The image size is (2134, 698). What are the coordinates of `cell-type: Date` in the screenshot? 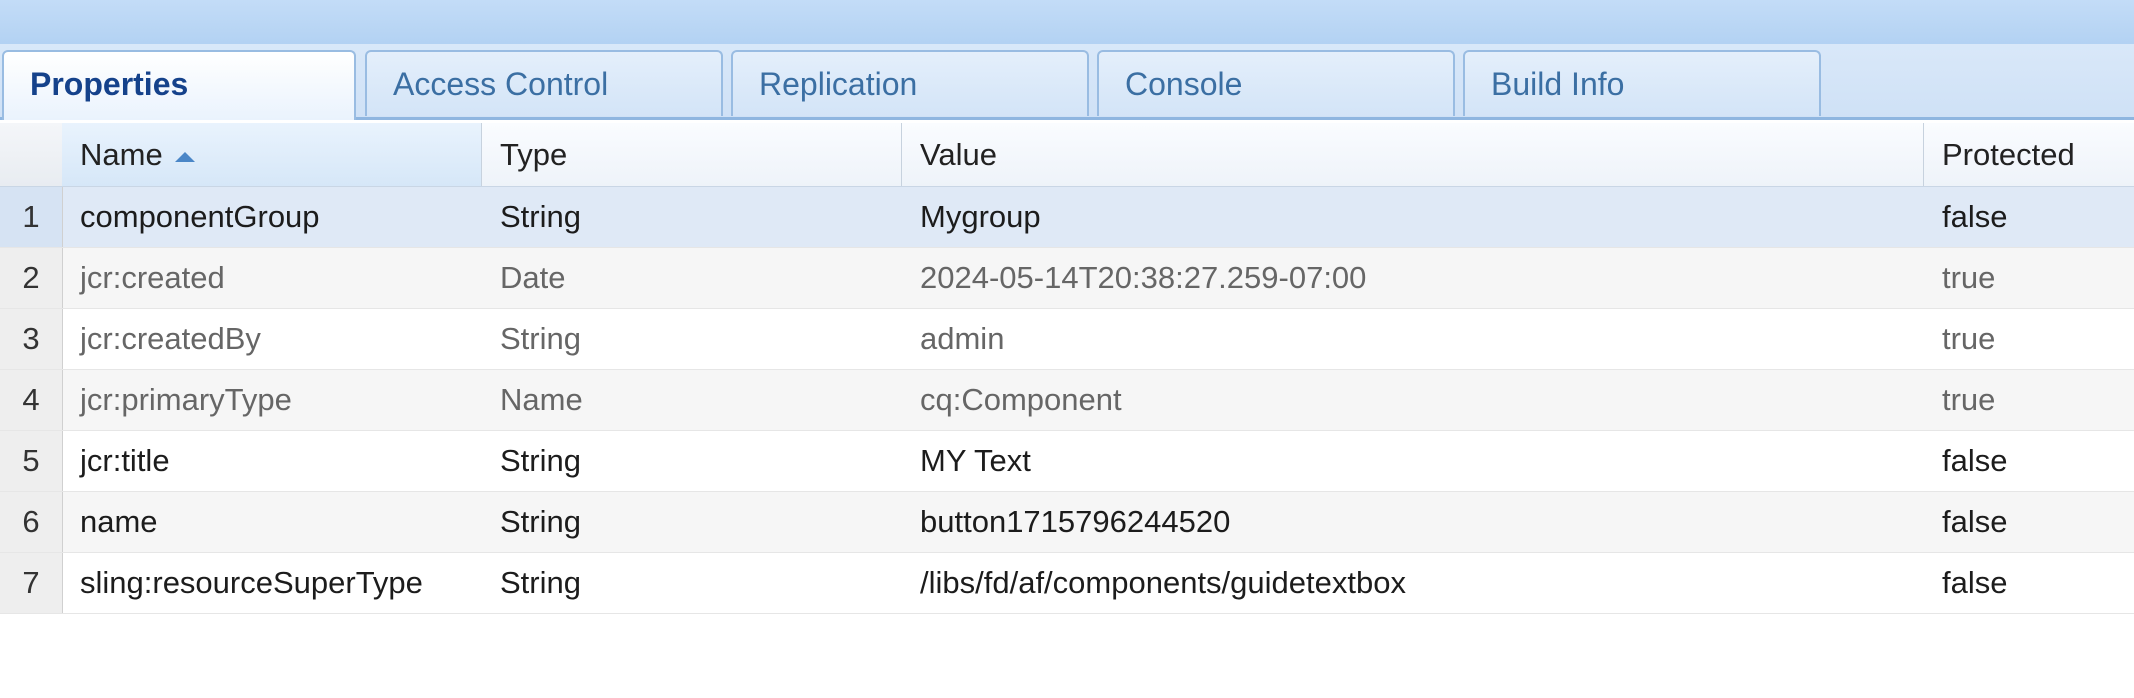 It's located at (692, 278).